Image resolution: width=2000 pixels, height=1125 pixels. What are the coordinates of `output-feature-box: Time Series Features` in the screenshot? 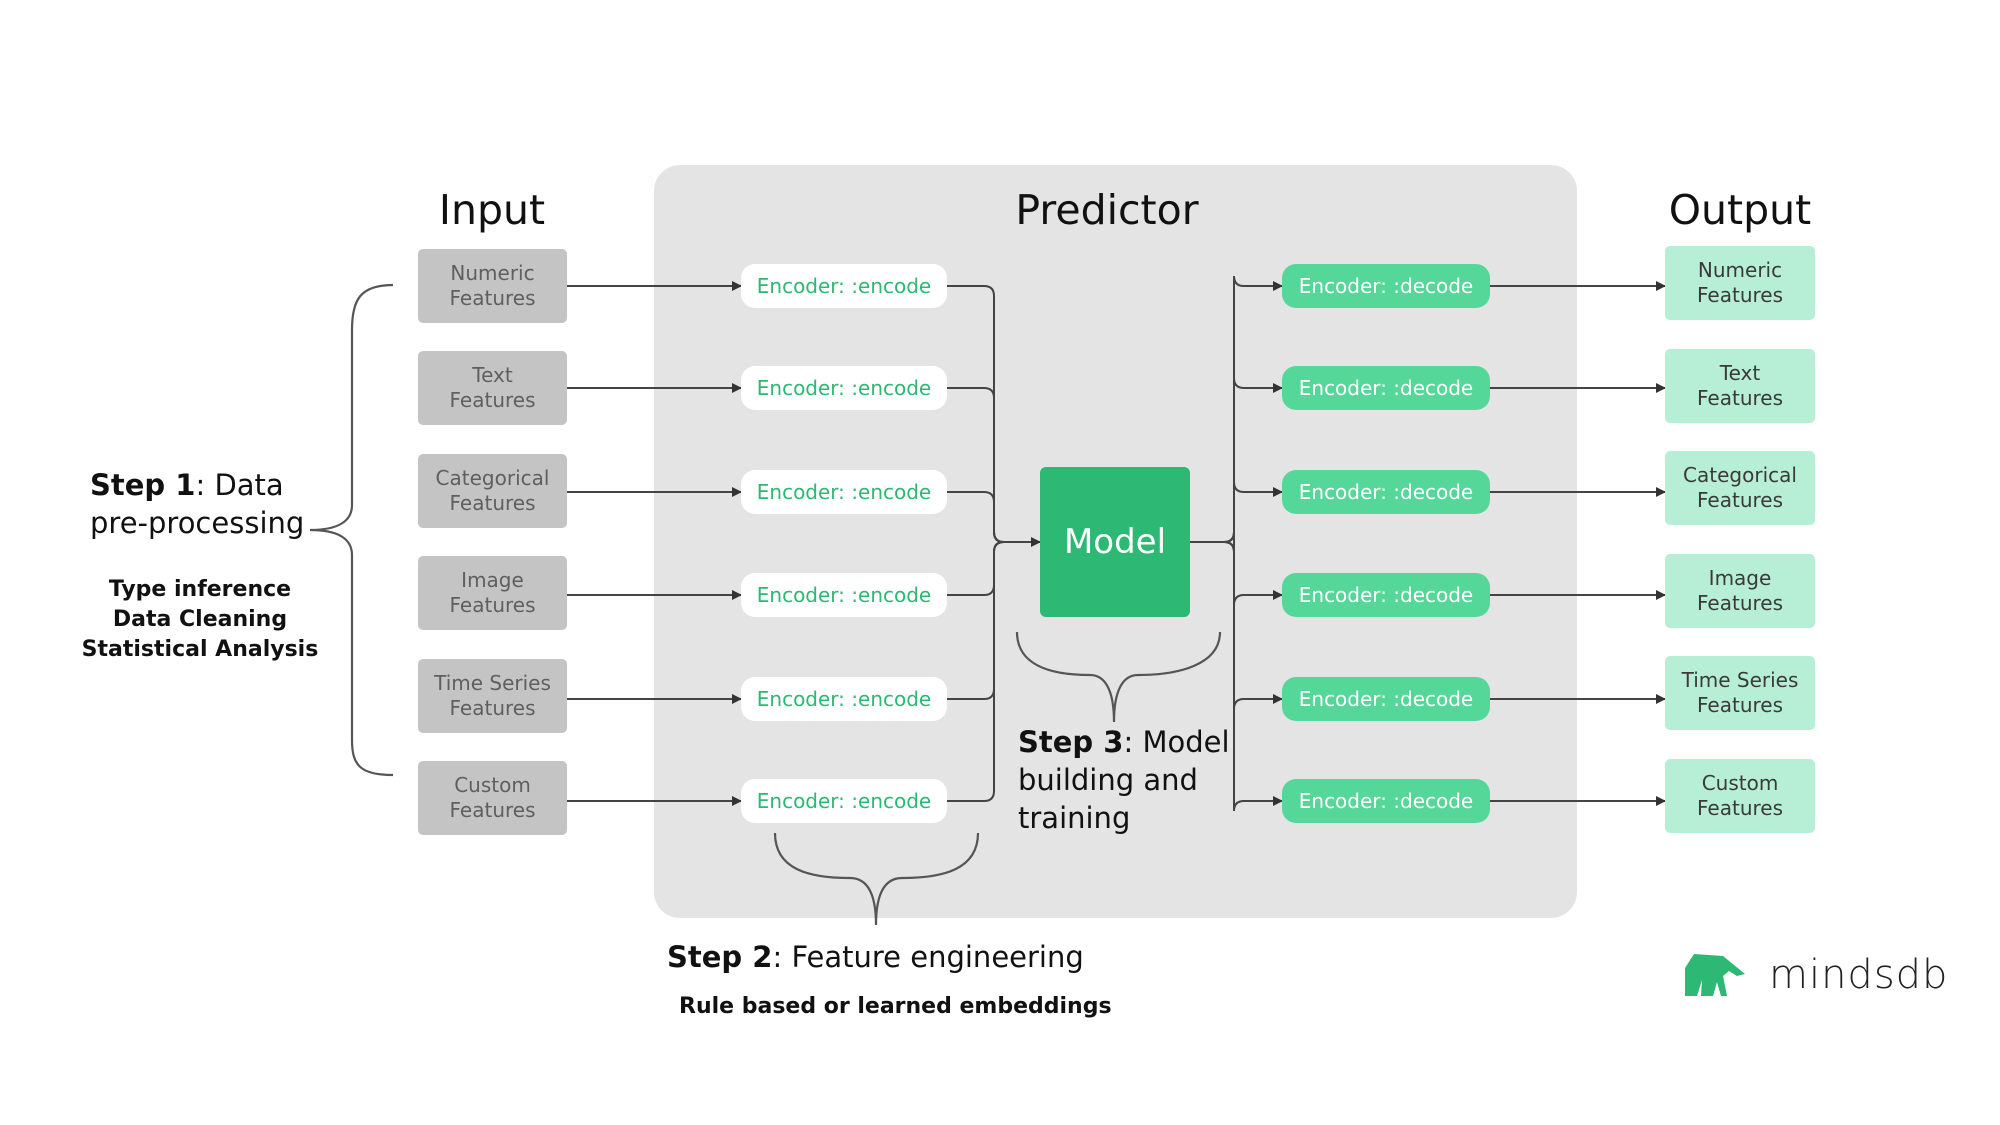 It's located at (1740, 693).